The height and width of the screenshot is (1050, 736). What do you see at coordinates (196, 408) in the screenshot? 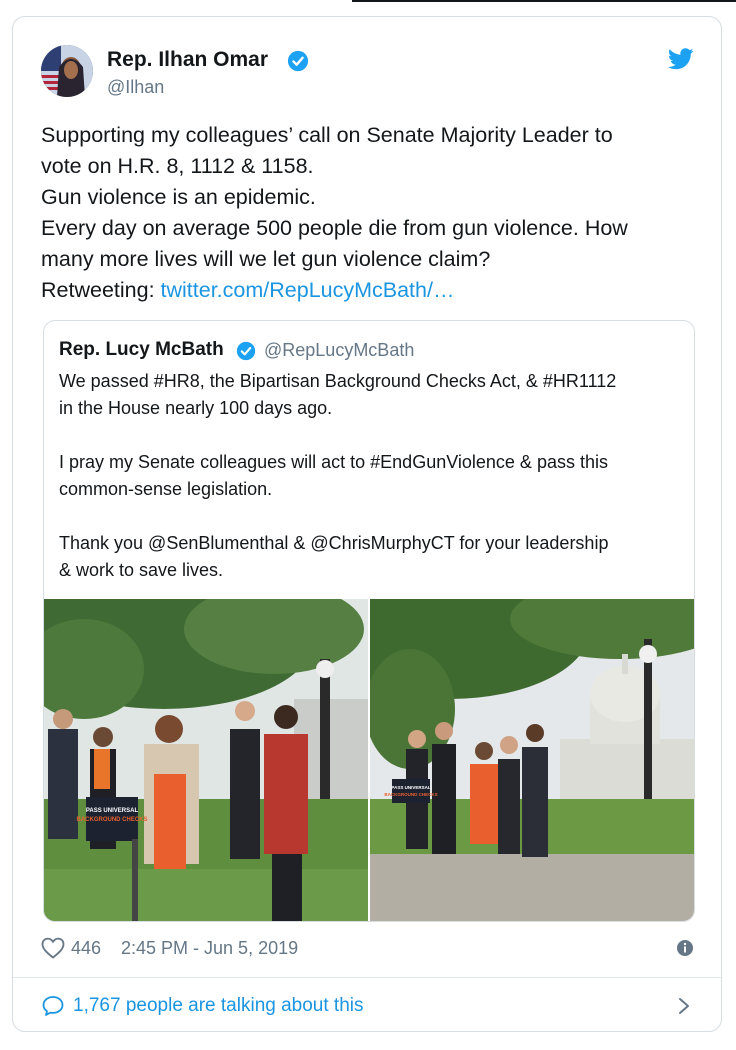
I see `quoted-line: in the House nearly 100 days ago.` at bounding box center [196, 408].